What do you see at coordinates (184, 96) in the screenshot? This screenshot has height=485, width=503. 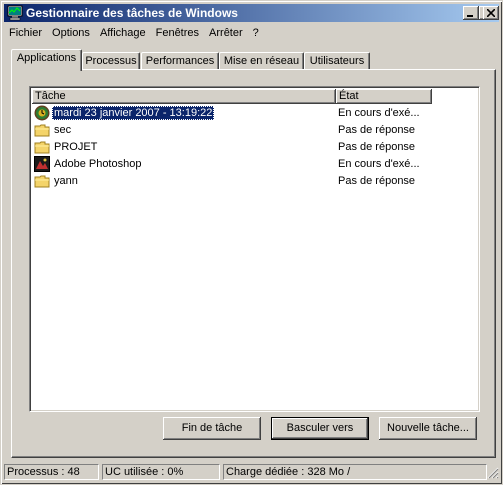 I see `column-header-task: Tâche` at bounding box center [184, 96].